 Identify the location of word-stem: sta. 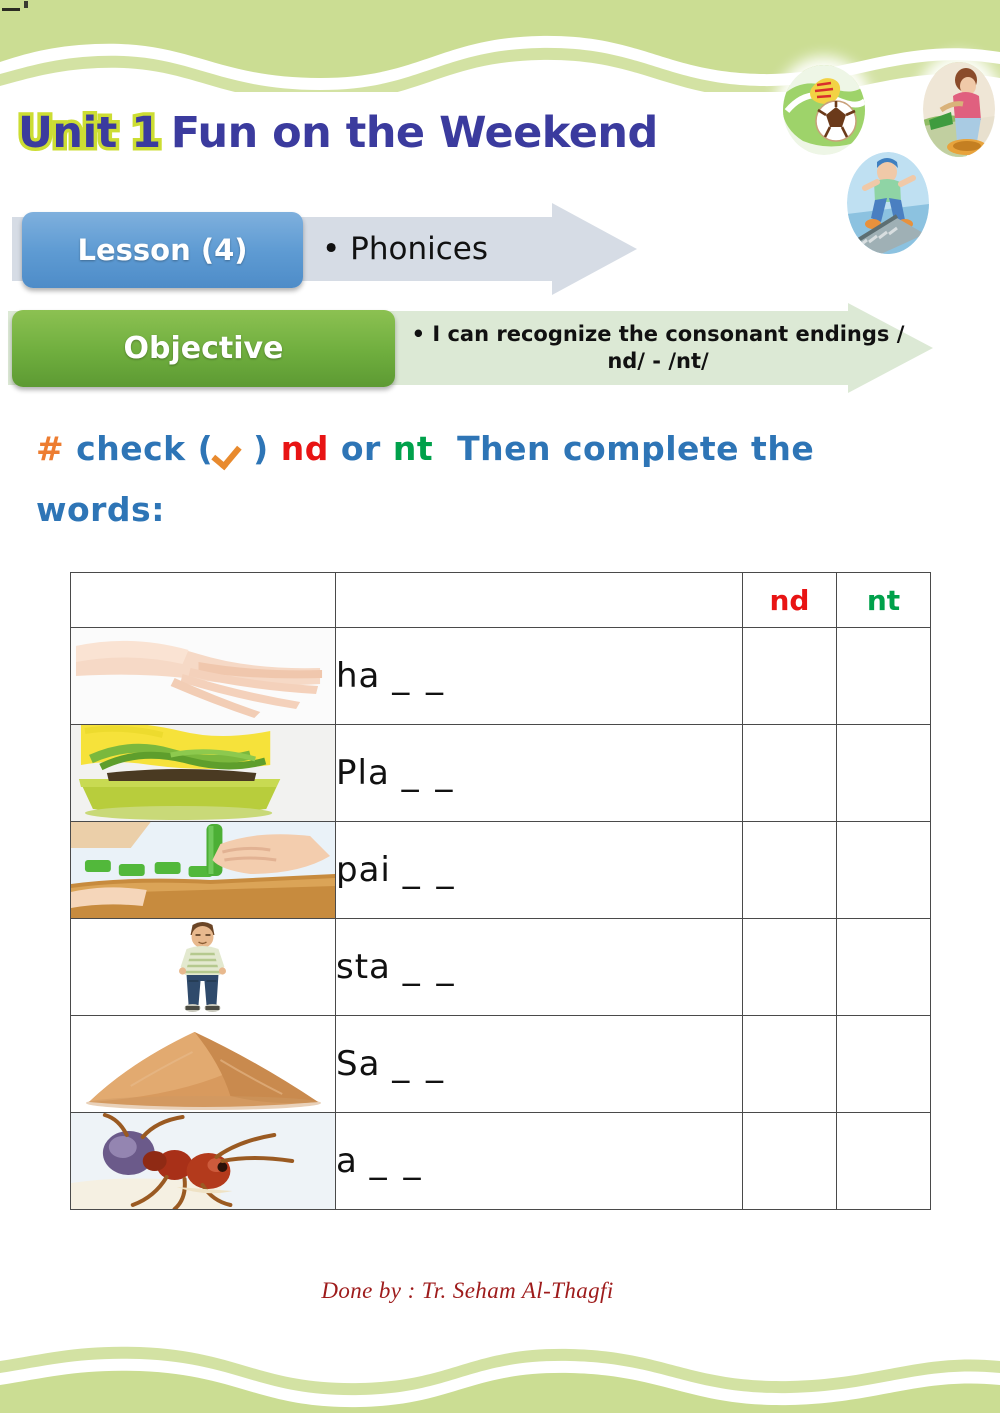
(363, 967).